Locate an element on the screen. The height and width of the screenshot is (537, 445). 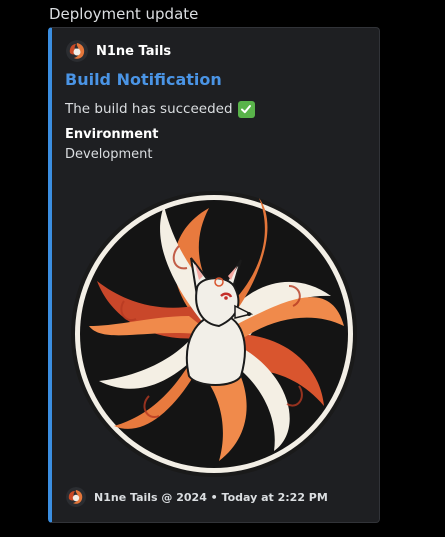
embed-field-name: Environment is located at coordinates (112, 134).